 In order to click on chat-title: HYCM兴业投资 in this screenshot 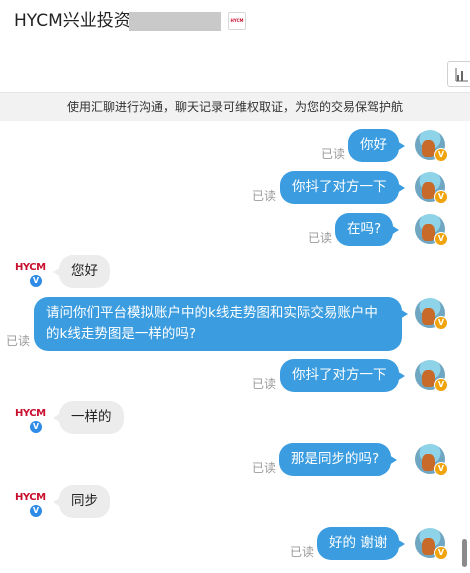, I will do `click(72, 21)`.